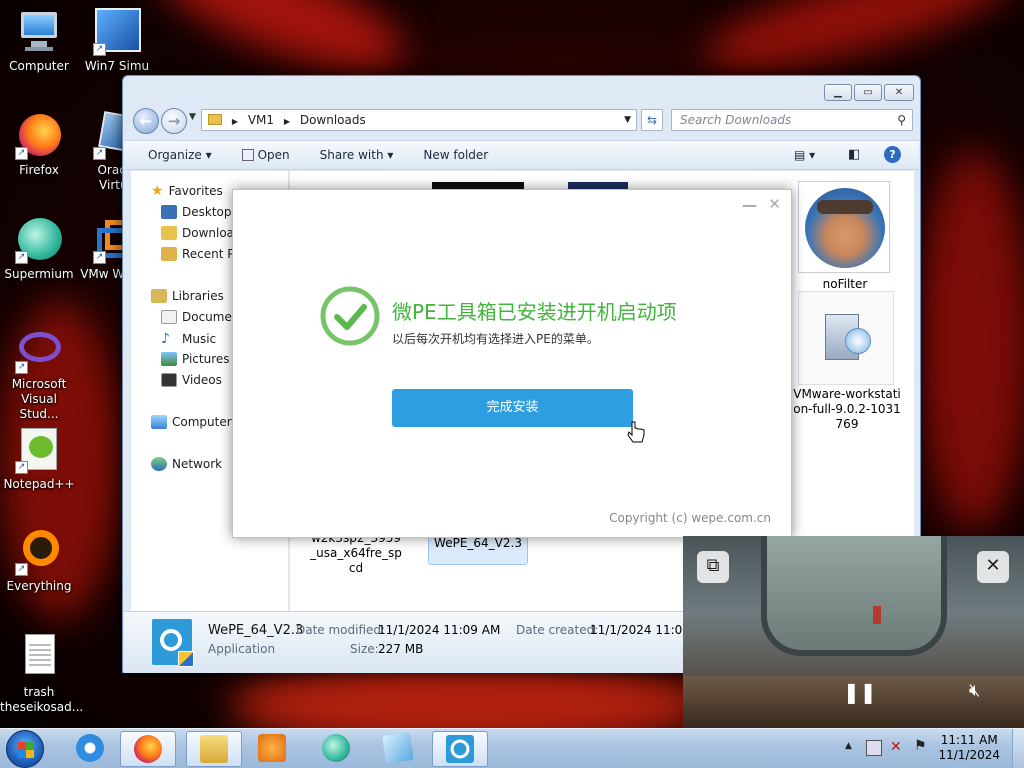  I want to click on recent-places-icon, so click(169, 254).